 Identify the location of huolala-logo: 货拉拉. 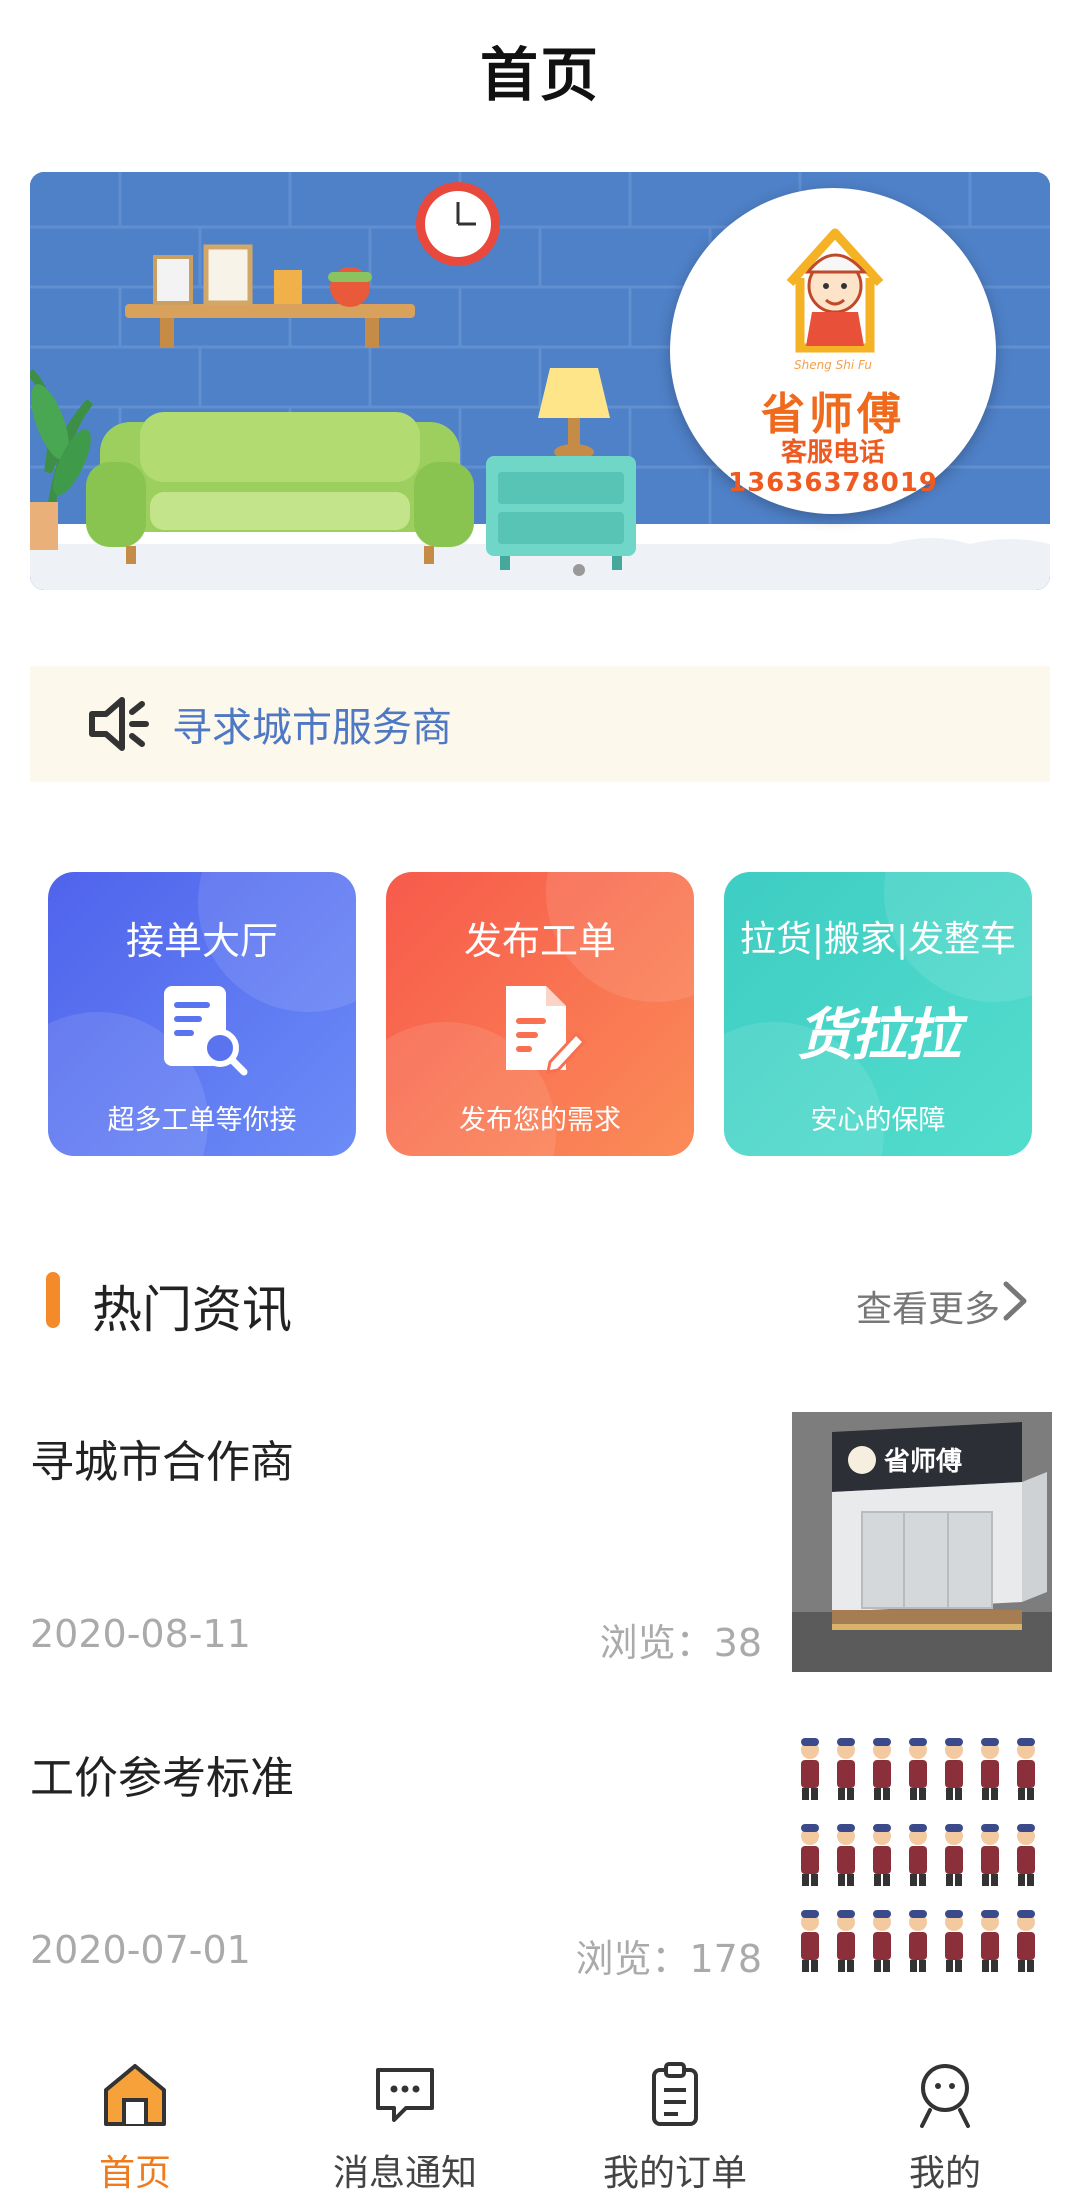
(879, 1035).